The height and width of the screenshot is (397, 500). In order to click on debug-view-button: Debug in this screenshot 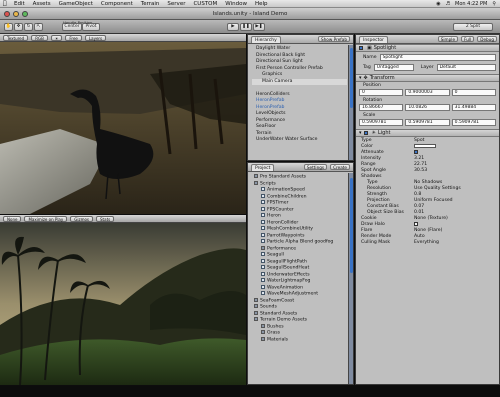, I will do `click(487, 39)`.